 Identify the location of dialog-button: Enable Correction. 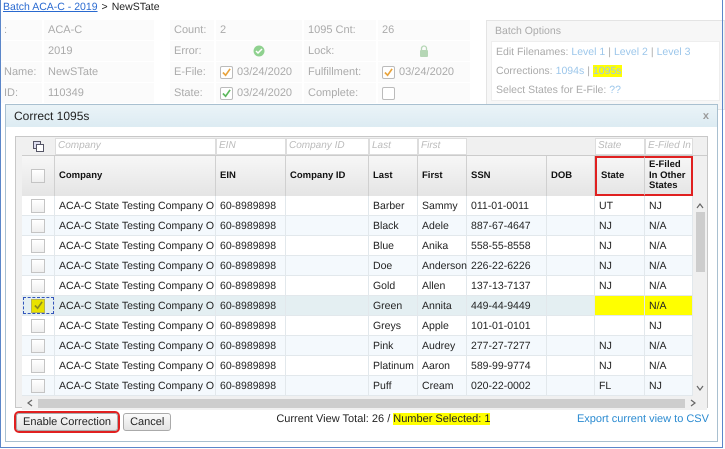
(67, 422).